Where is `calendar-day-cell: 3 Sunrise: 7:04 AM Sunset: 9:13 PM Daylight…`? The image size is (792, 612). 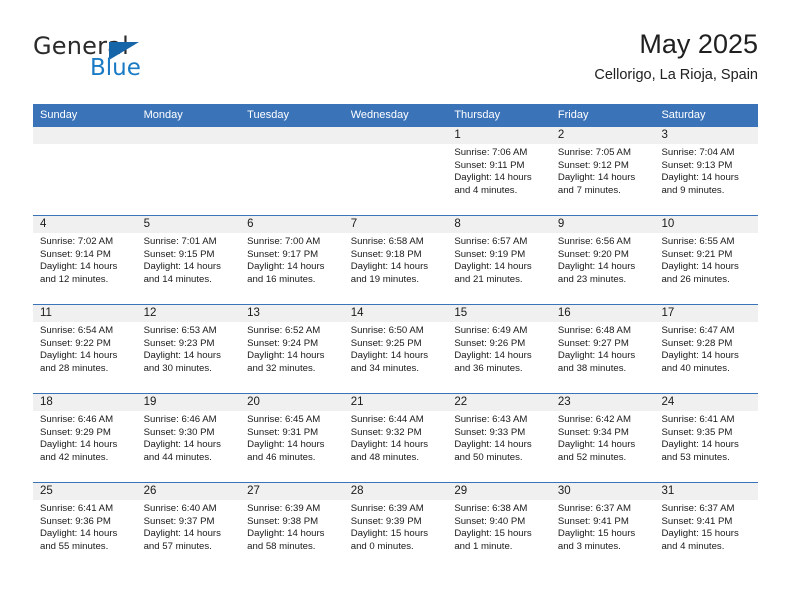 calendar-day-cell: 3 Sunrise: 7:04 AM Sunset: 9:13 PM Daylight… is located at coordinates (706, 171).